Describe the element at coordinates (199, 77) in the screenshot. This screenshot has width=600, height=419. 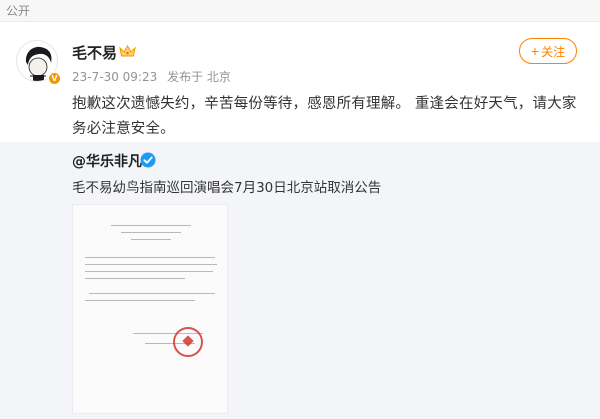
I see `post-source: 发布于 北京` at that location.